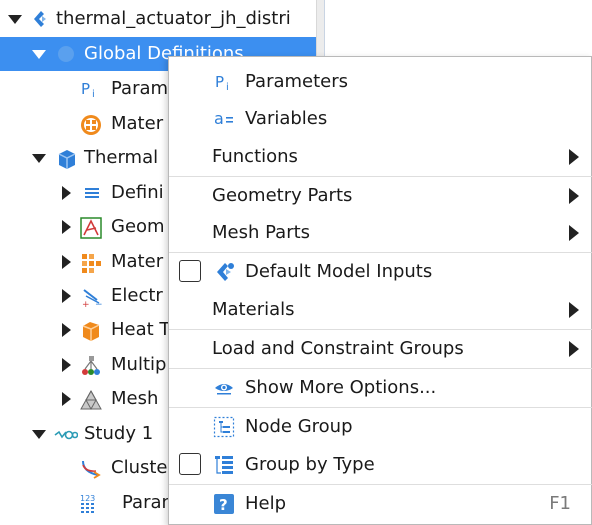 This screenshot has height=525, width=592. I want to click on study-icon, so click(66, 434).